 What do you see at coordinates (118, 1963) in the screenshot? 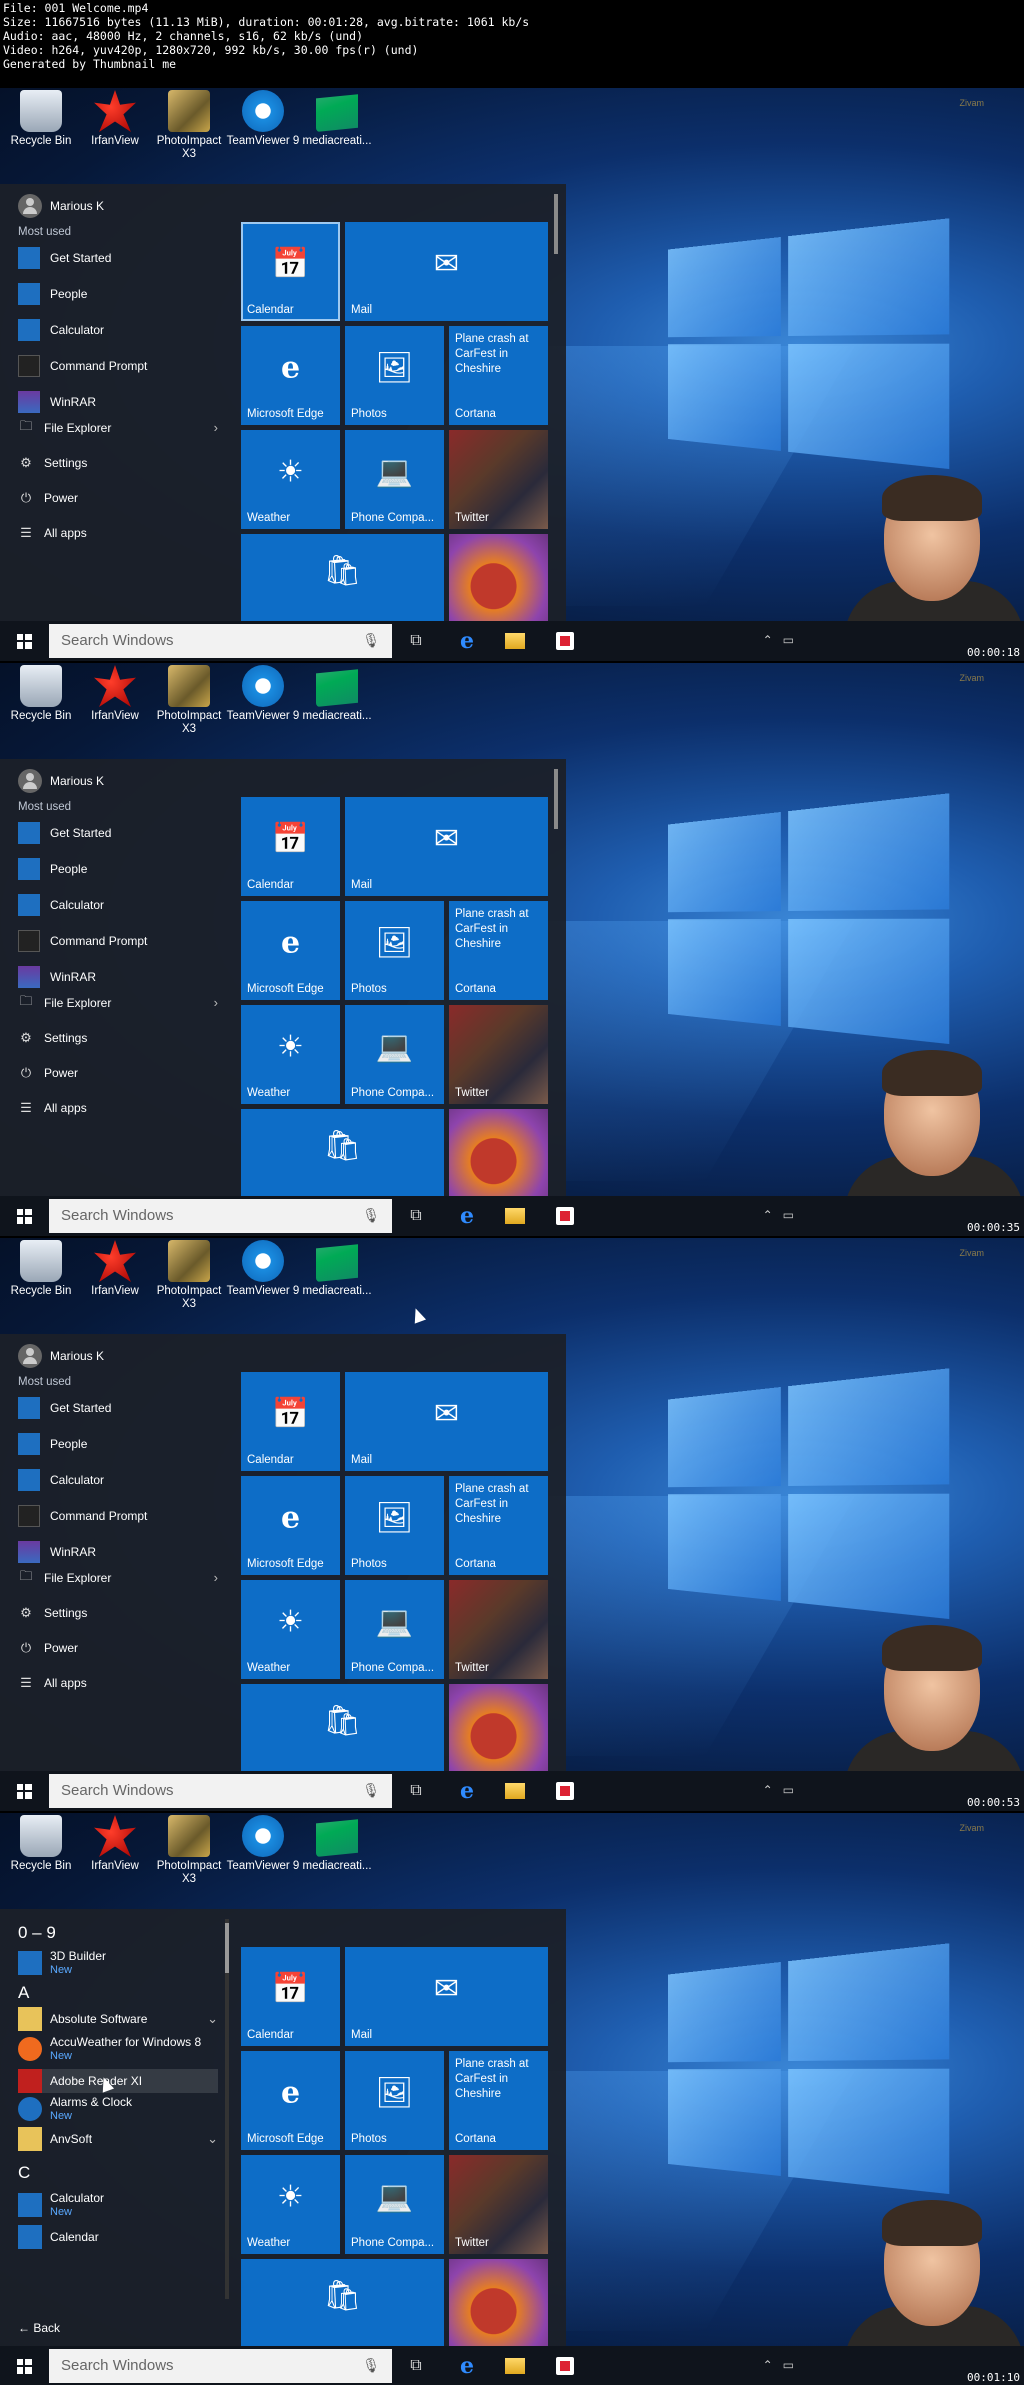
I see `app-3d-builder: 3D Builder New` at bounding box center [118, 1963].